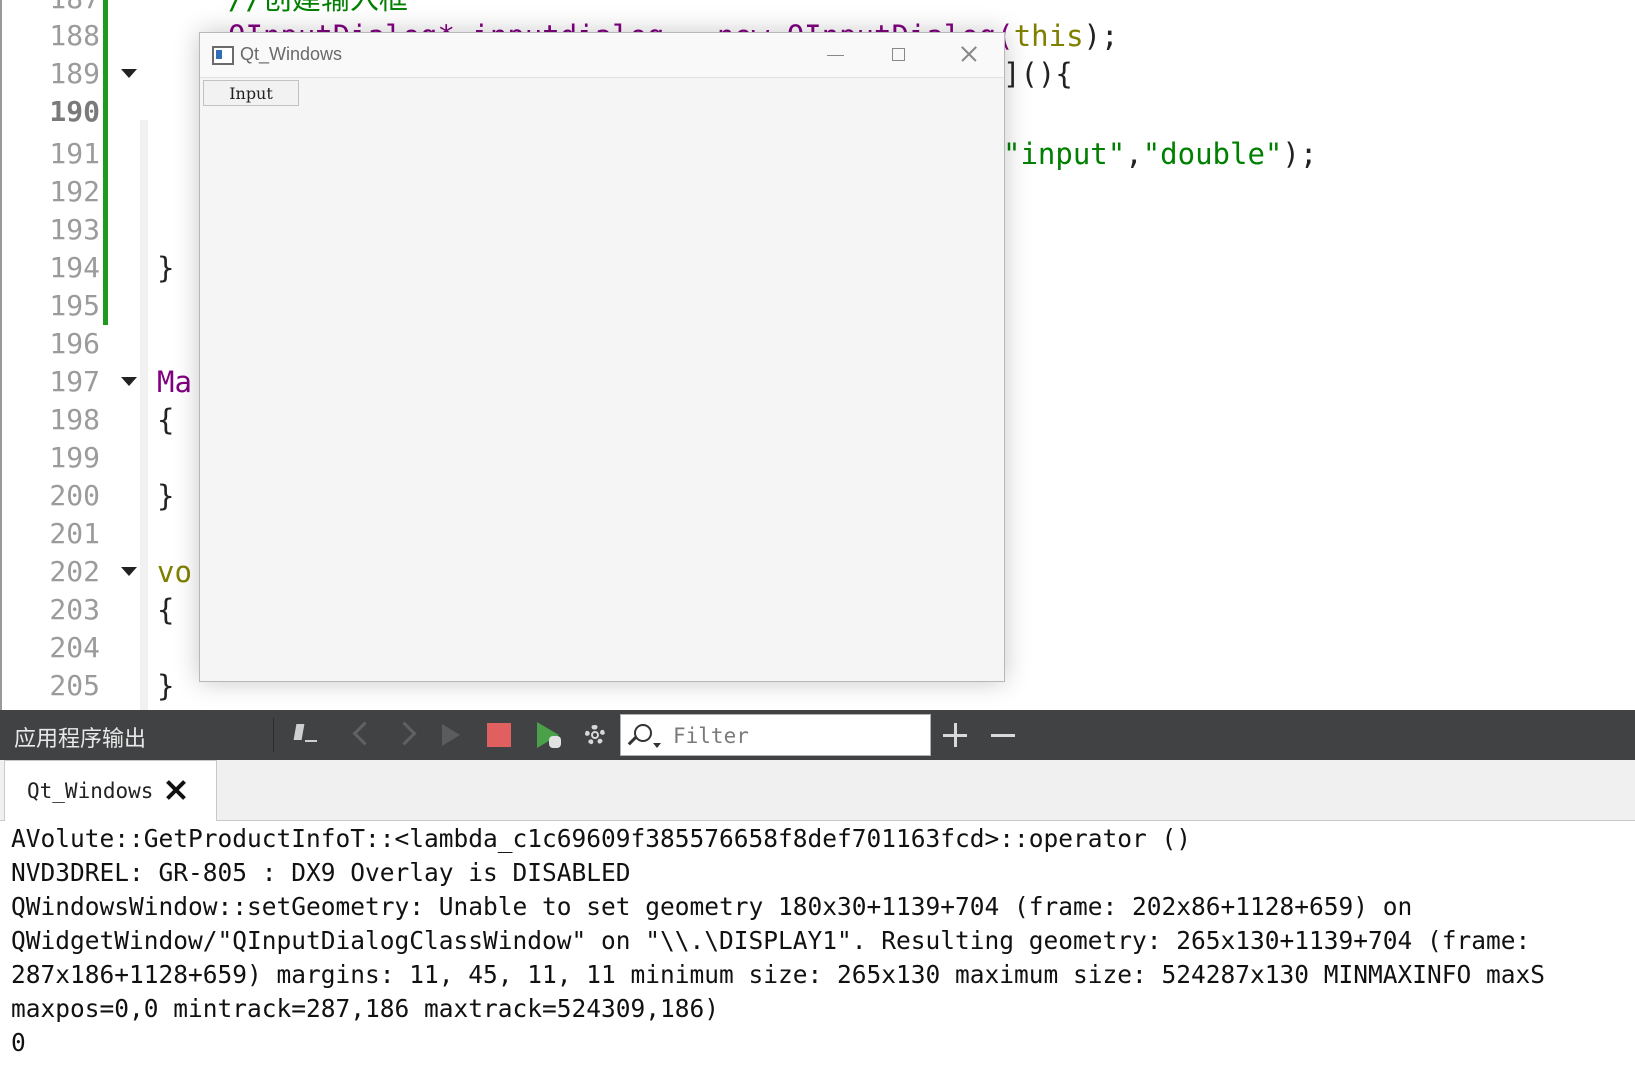 The height and width of the screenshot is (1080, 1635). I want to click on filter-input, so click(798, 736).